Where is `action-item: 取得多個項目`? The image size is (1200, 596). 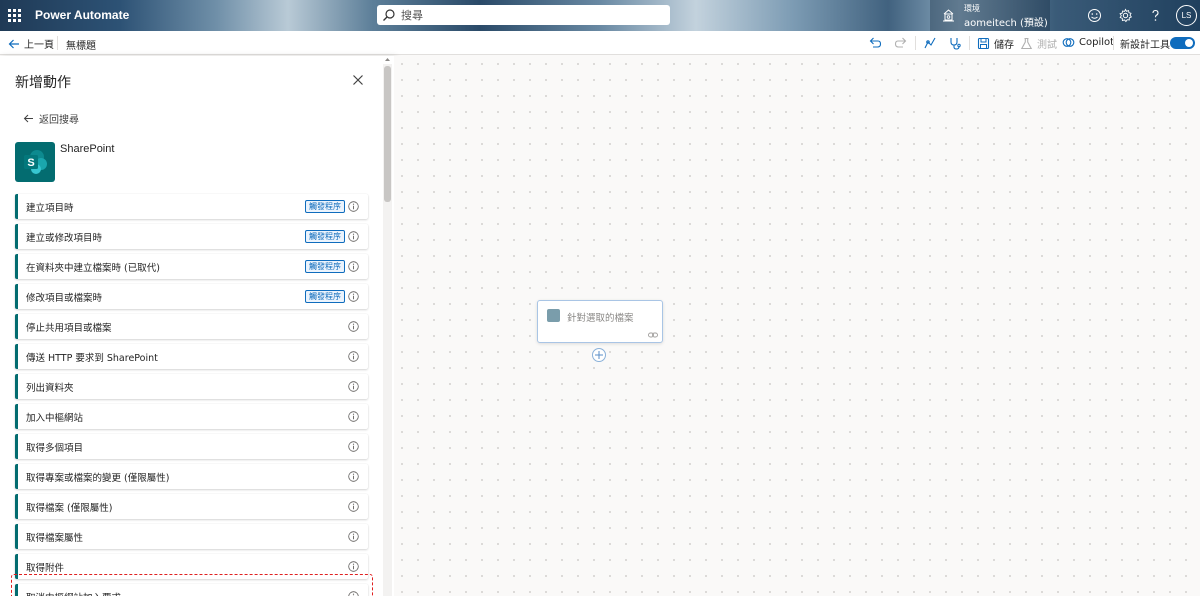
action-item: 取得多個項目 is located at coordinates (191, 446).